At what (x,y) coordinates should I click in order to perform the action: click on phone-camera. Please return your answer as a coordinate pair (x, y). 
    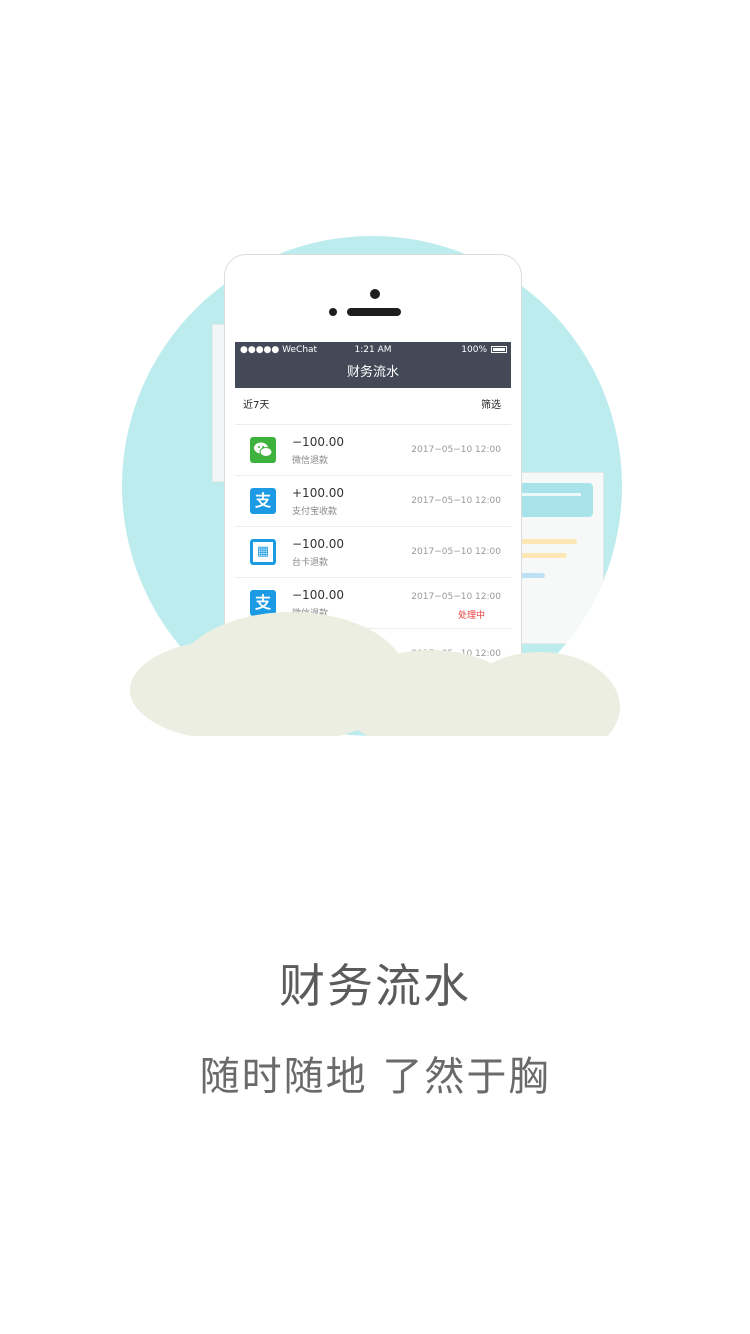
    Looking at the image, I should click on (375, 294).